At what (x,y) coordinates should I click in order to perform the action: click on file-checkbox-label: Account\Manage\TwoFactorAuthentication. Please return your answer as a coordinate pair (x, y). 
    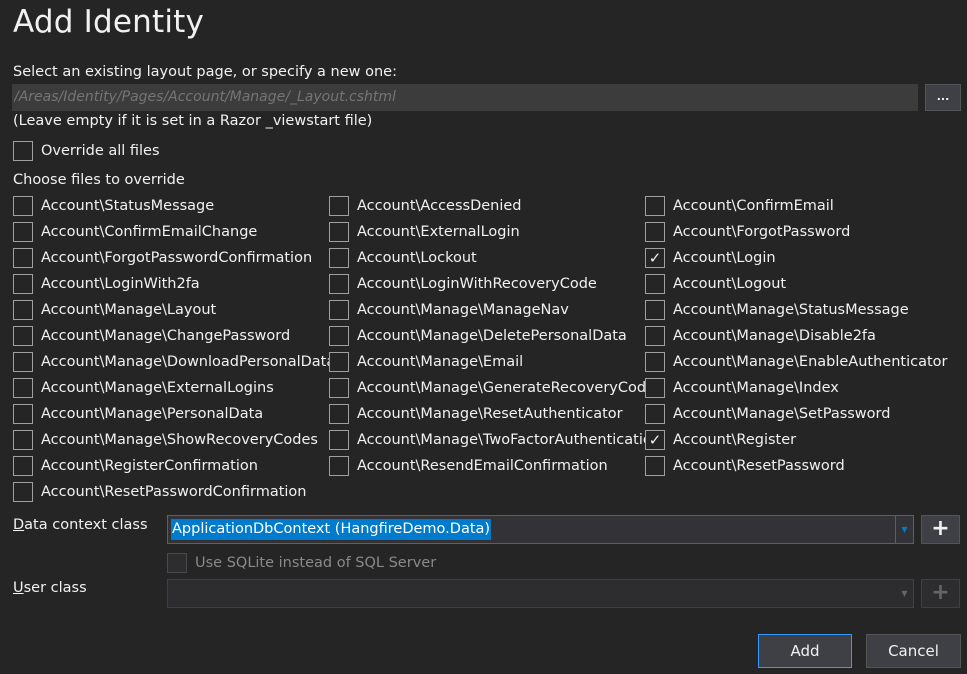
    Looking at the image, I should click on (501, 440).